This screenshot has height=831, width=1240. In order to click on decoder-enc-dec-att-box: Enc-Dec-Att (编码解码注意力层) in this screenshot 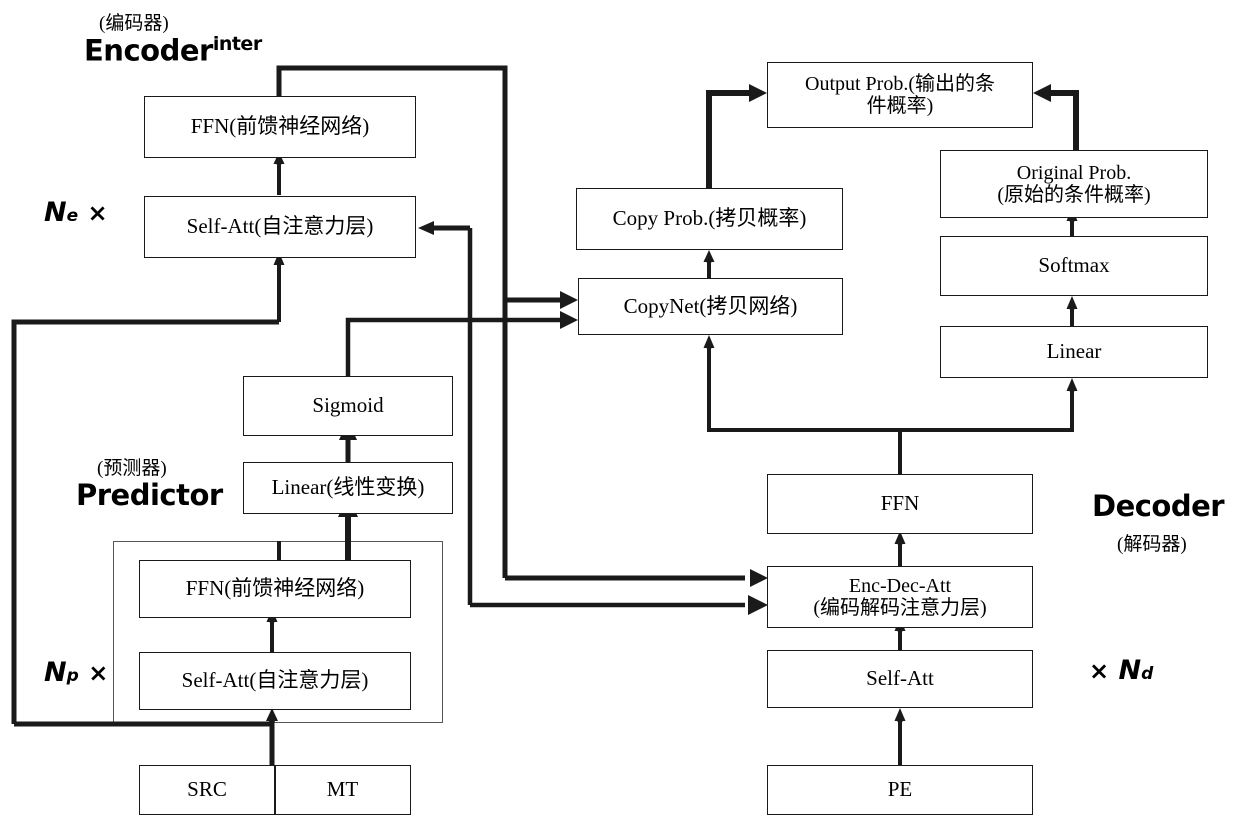, I will do `click(900, 597)`.